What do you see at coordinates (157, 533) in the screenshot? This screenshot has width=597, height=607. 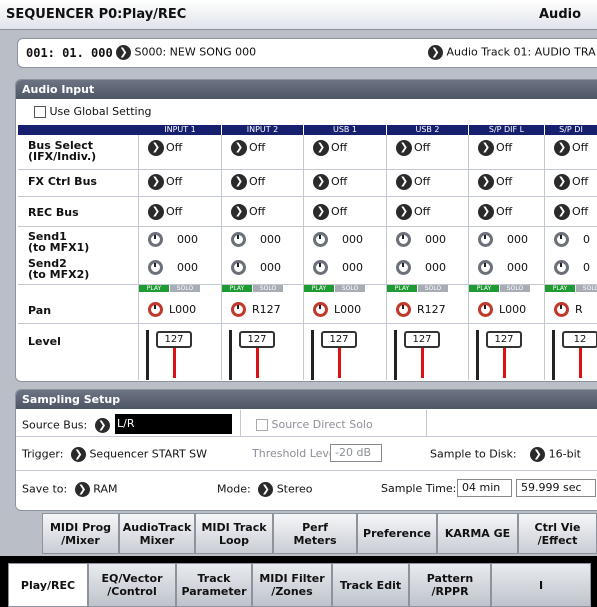 I see `tab-upper-1: AudioTrack Mixer` at bounding box center [157, 533].